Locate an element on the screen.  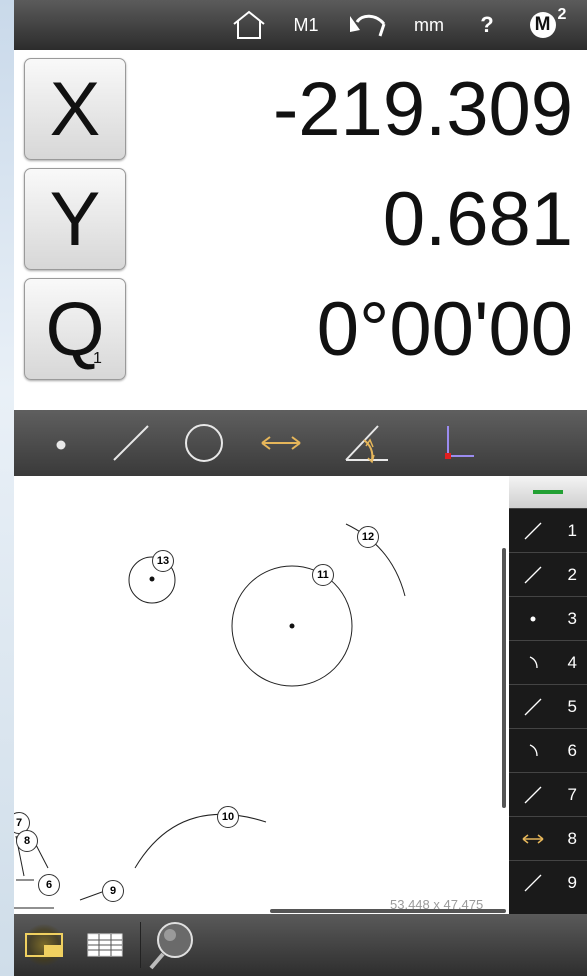
home-icon is located at coordinates (249, 25).